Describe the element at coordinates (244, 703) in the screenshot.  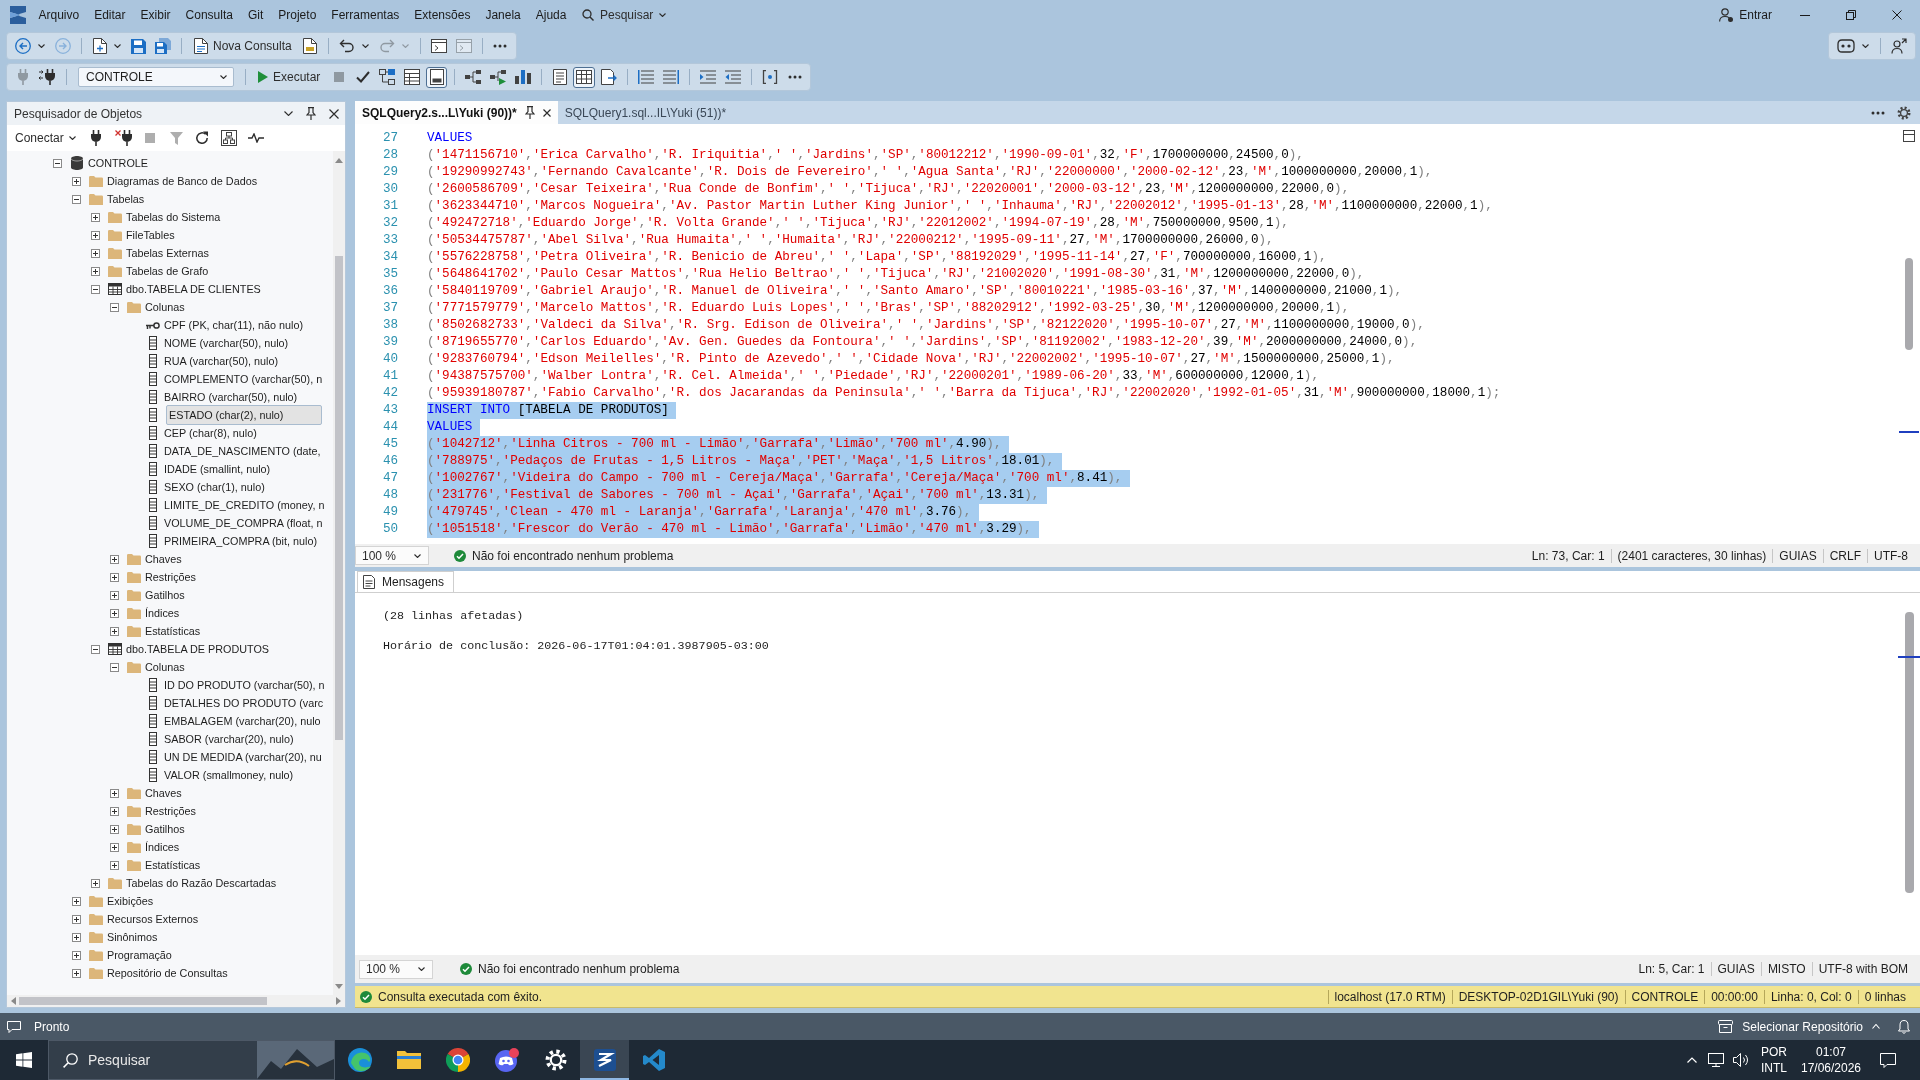
I see `tree-item: DETALHES DO PRODUTO (varc` at that location.